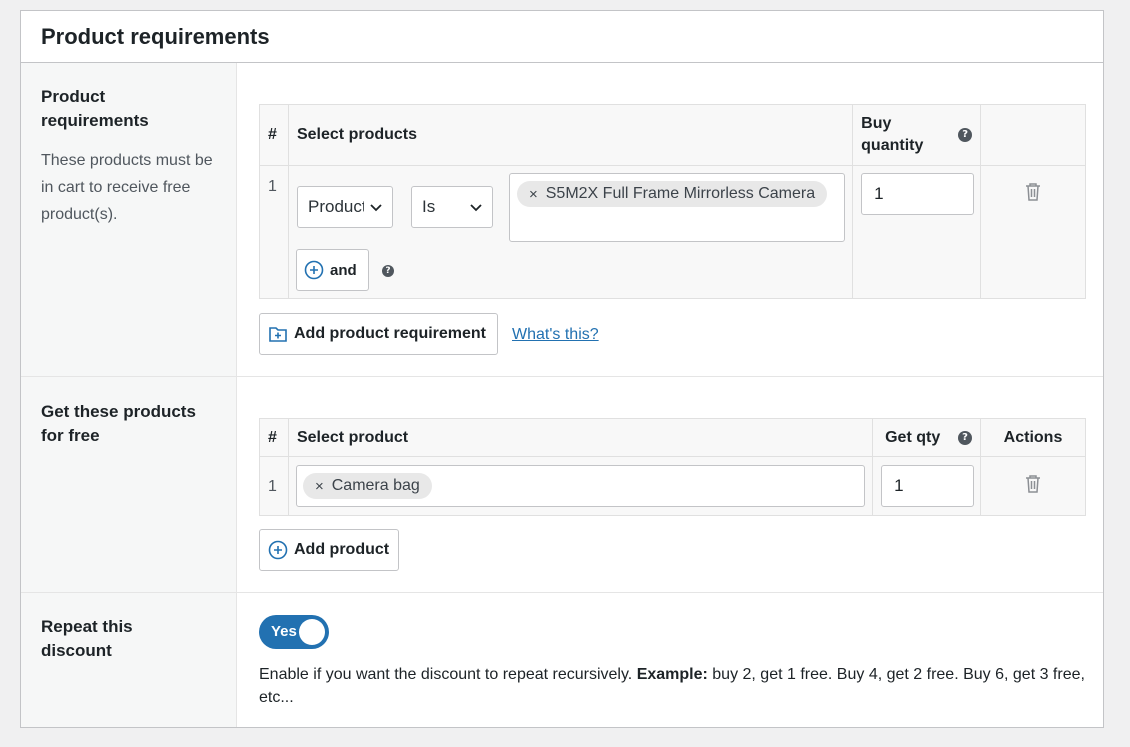  I want to click on col-buy-quantity-header: Buy quantity ?, so click(917, 135).